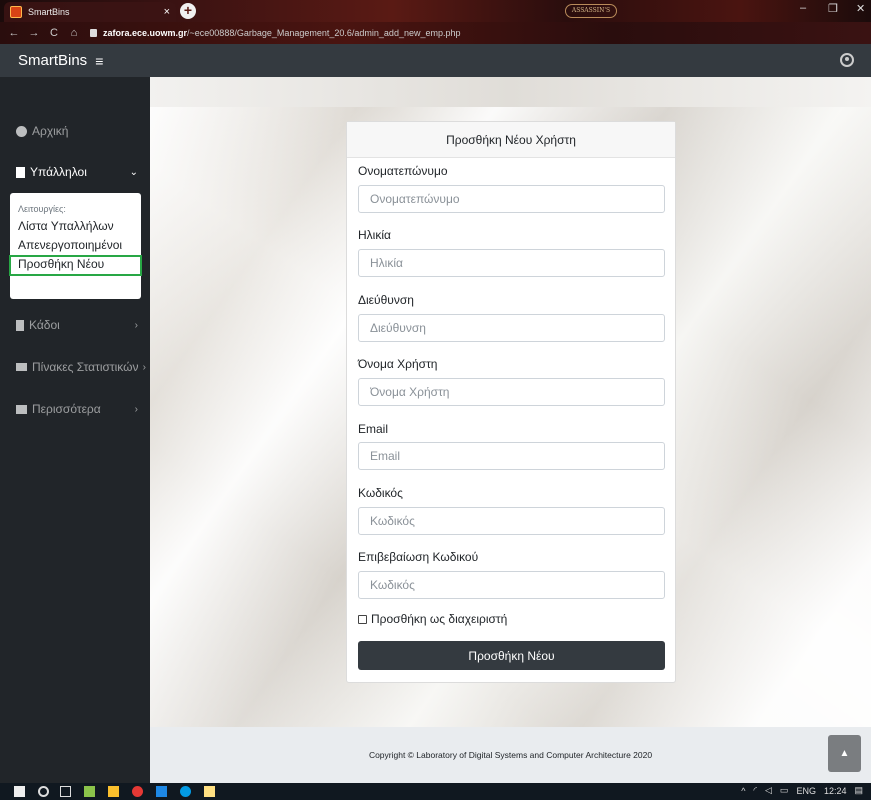 The width and height of the screenshot is (871, 800). What do you see at coordinates (66, 409) in the screenshot?
I see `sidebar-item-label: Περισσότερα` at bounding box center [66, 409].